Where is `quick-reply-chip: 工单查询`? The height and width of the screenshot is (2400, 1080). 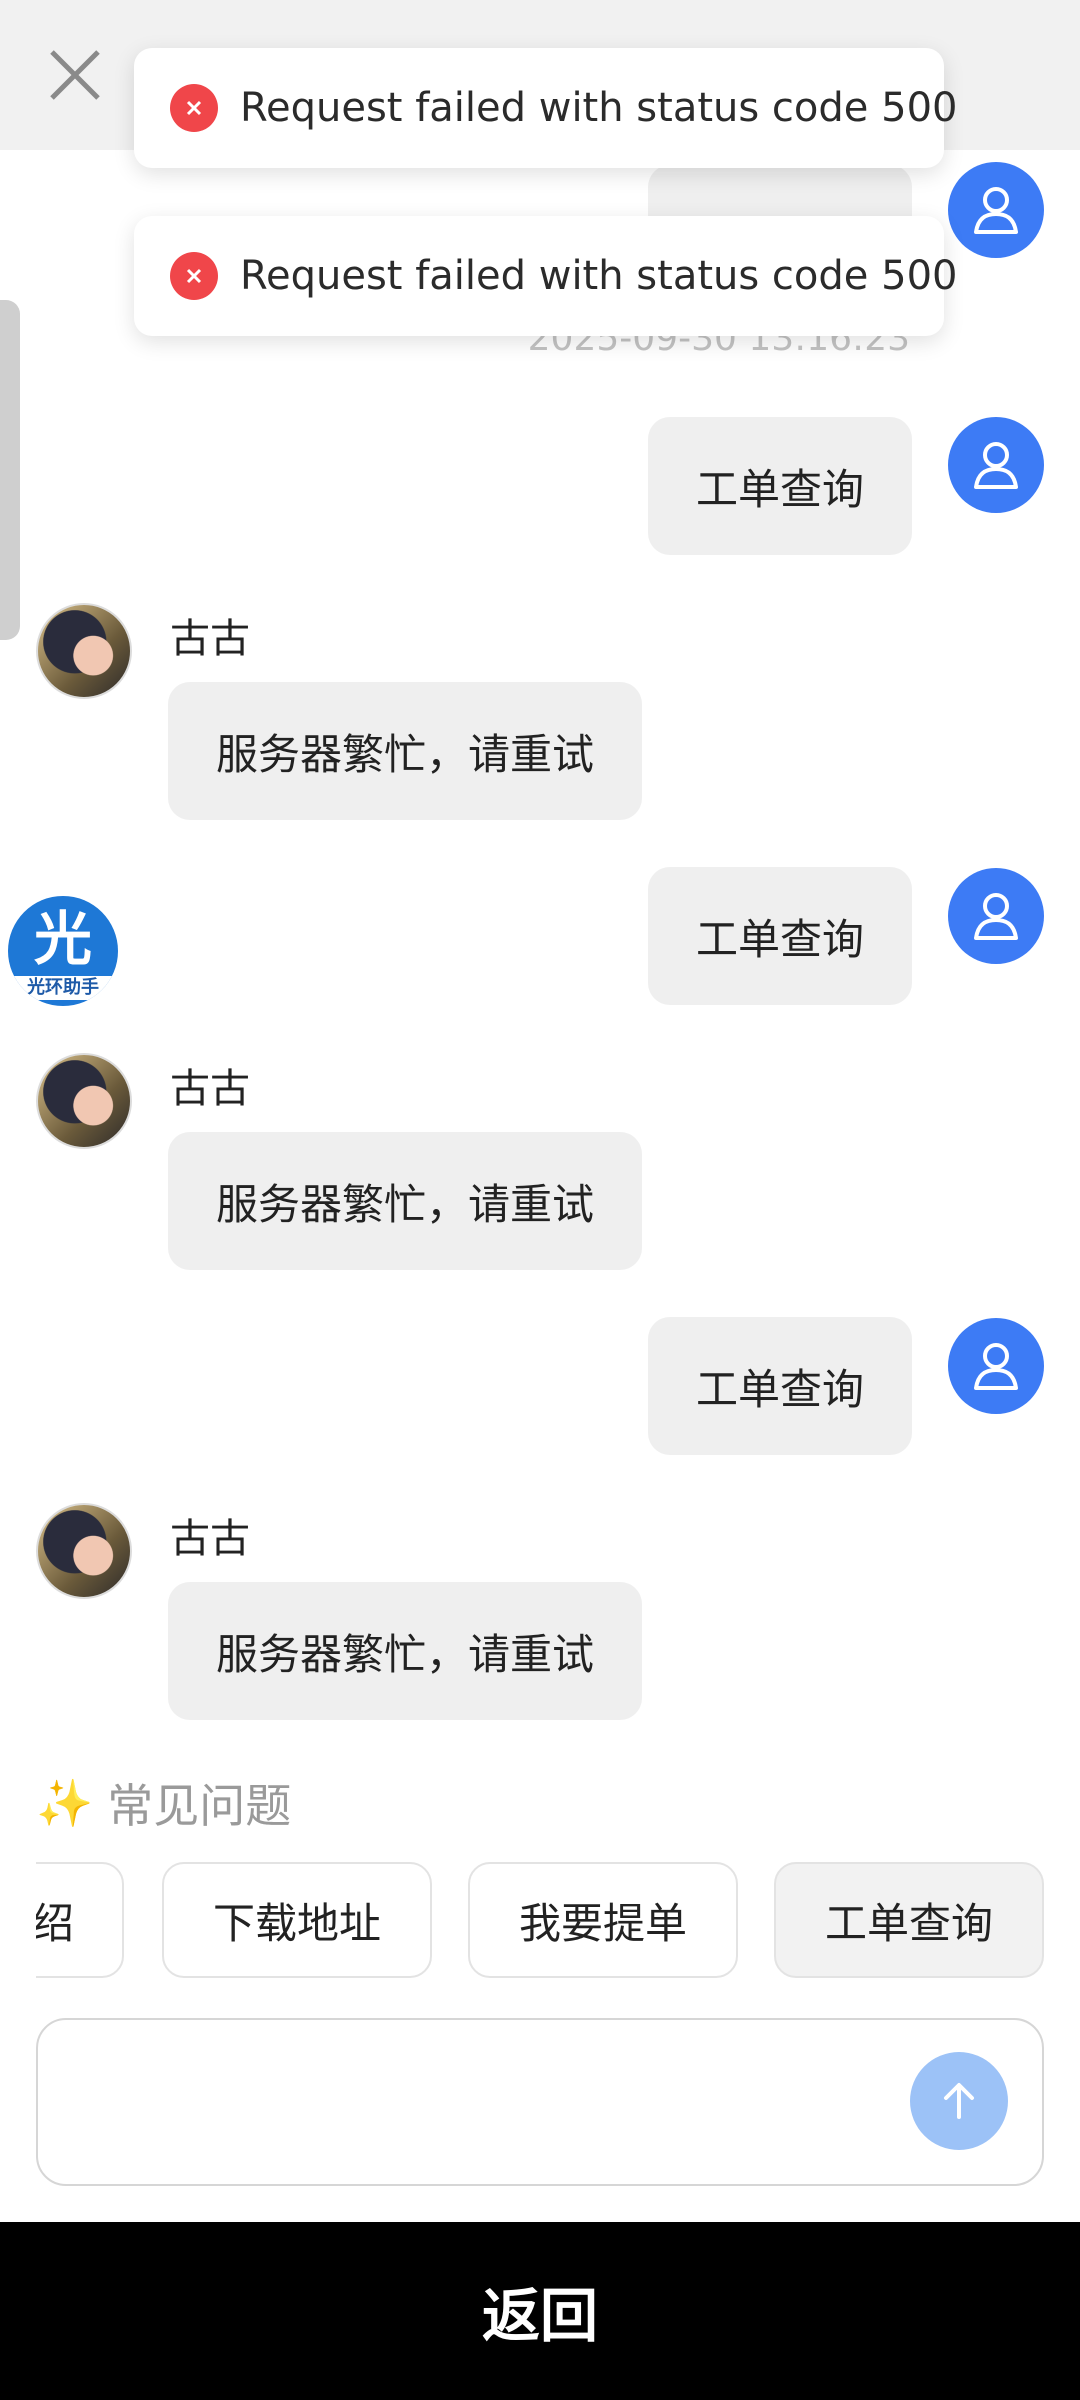 quick-reply-chip: 工单查询 is located at coordinates (909, 1920).